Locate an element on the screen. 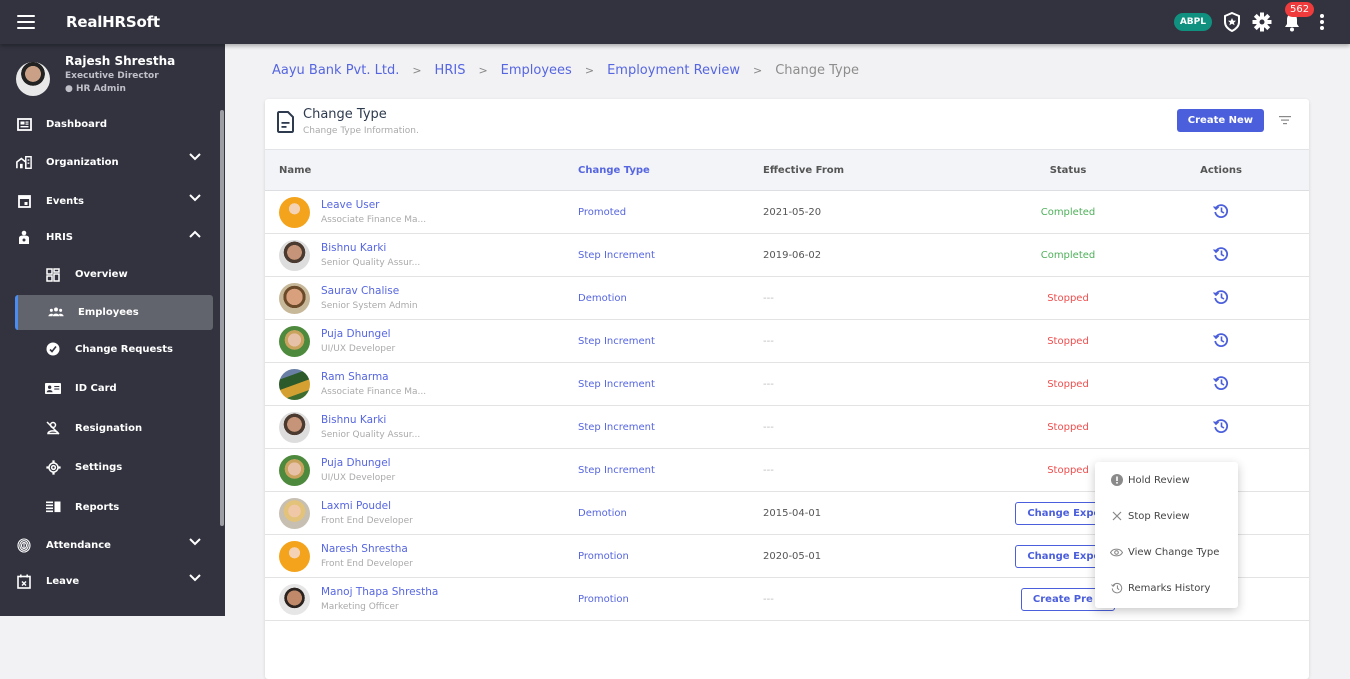  shield-star-icon is located at coordinates (1232, 22).